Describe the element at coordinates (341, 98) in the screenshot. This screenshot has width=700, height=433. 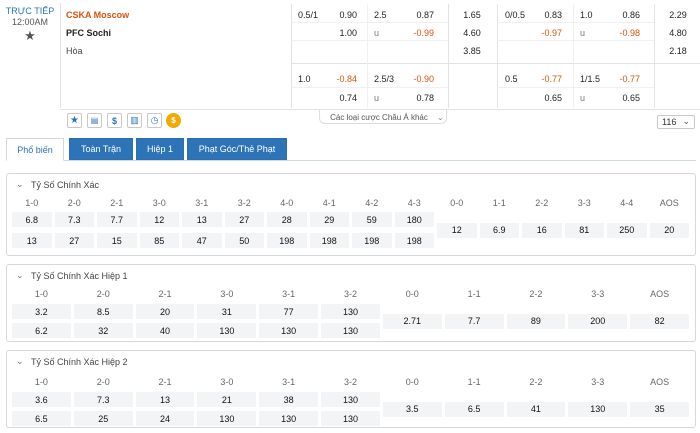
I see `odds-value: 0.74` at that location.